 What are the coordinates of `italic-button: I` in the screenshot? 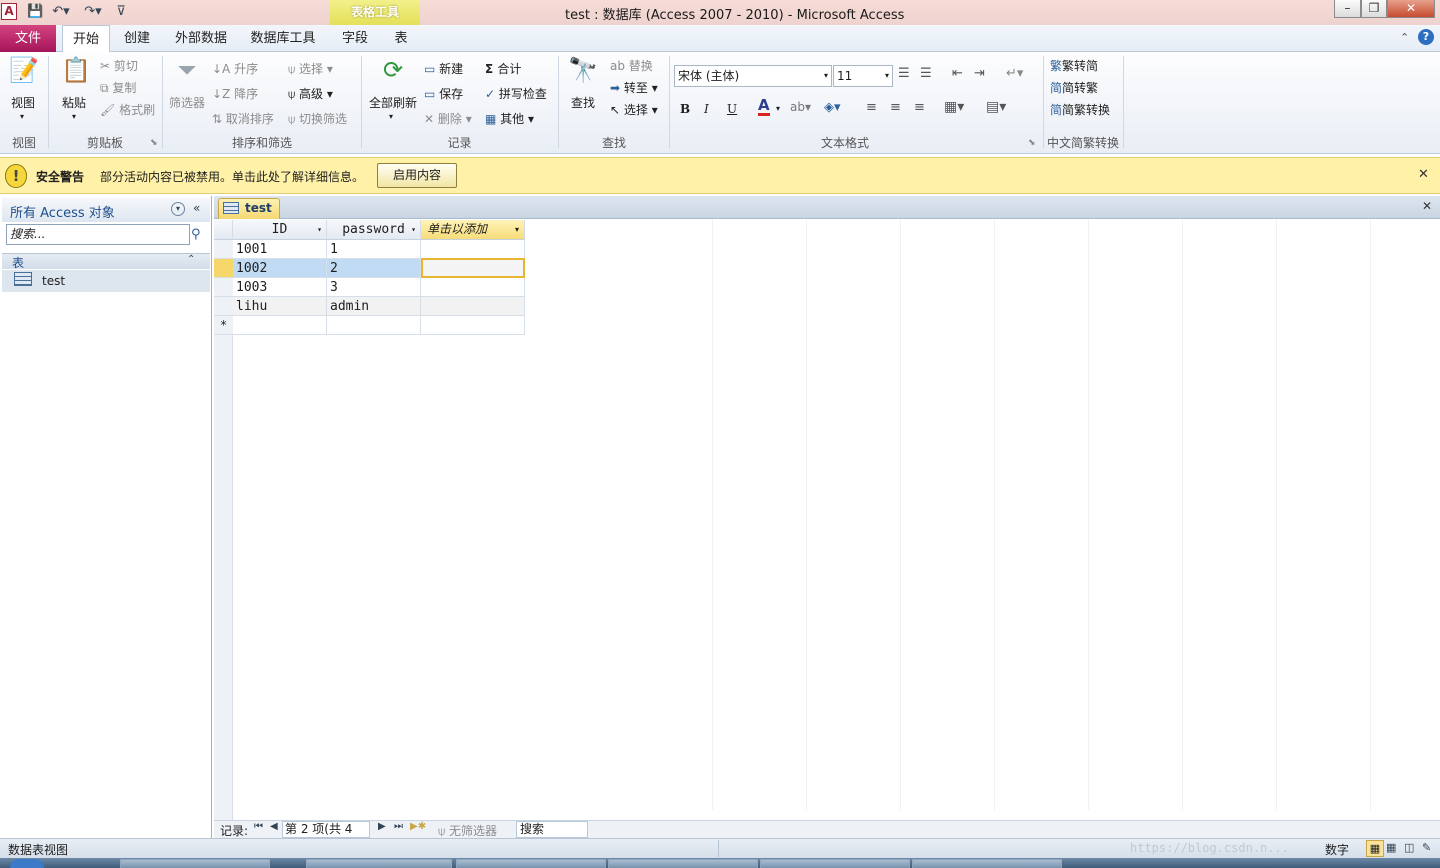 It's located at (706, 109).